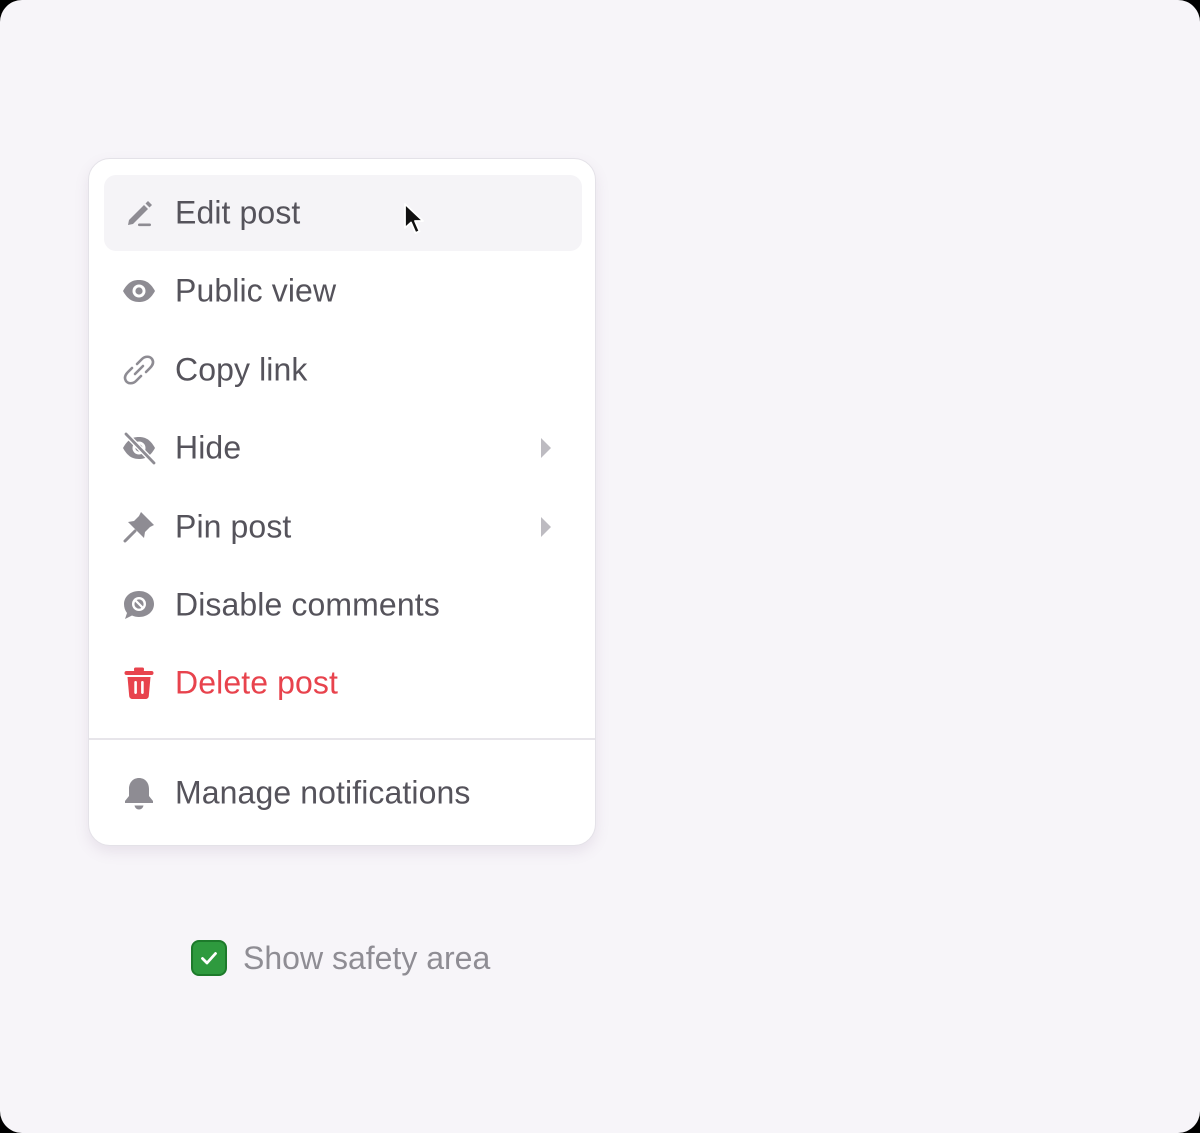  Describe the element at coordinates (414, 218) in the screenshot. I see `mouse-pointer-icon` at that location.